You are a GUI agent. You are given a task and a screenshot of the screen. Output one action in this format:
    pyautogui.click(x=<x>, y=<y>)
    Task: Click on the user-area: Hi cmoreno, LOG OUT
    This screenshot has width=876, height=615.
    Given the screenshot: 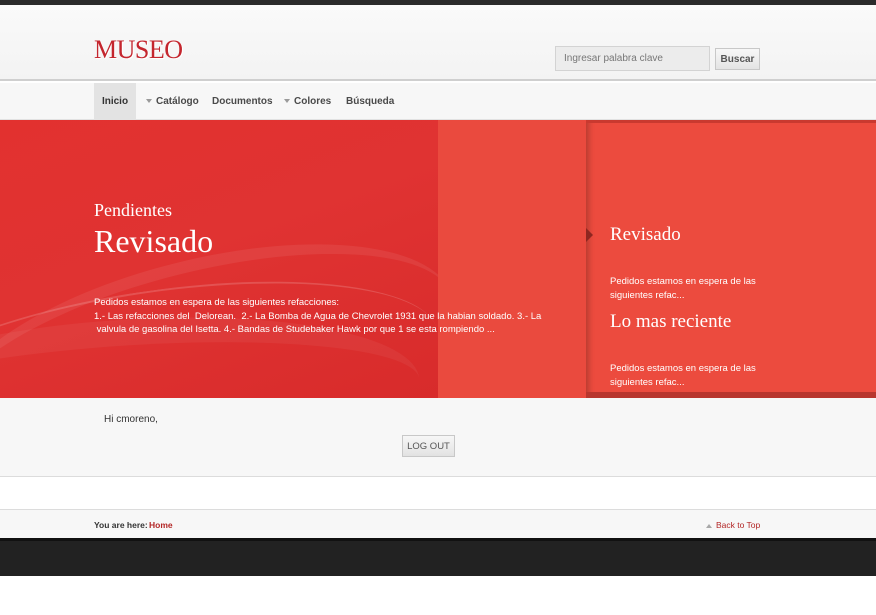 What is the action you would take?
    pyautogui.click(x=438, y=437)
    